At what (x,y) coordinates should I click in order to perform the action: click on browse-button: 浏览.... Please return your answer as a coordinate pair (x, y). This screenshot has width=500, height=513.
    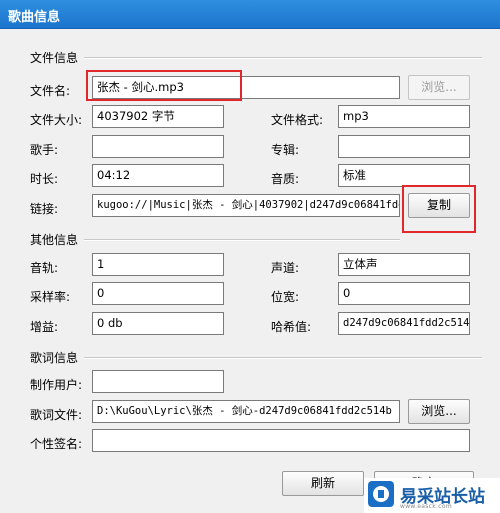
    Looking at the image, I should click on (439, 87).